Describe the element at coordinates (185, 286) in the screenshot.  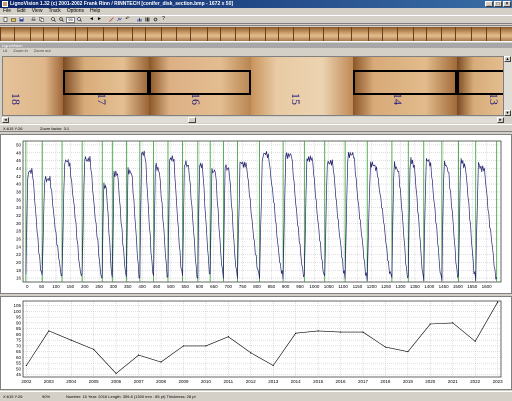
I see `x-tick-label: 550` at that location.